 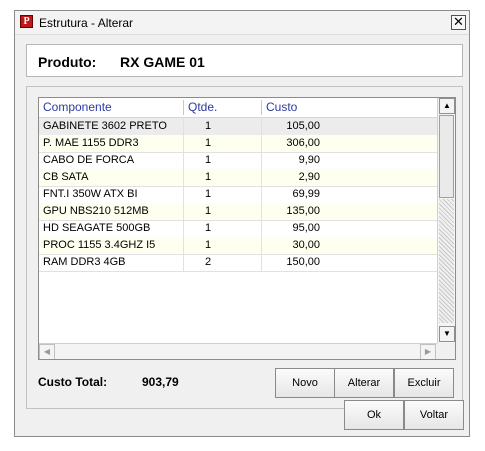 What do you see at coordinates (446, 351) in the screenshot?
I see `scrollbar-corner` at bounding box center [446, 351].